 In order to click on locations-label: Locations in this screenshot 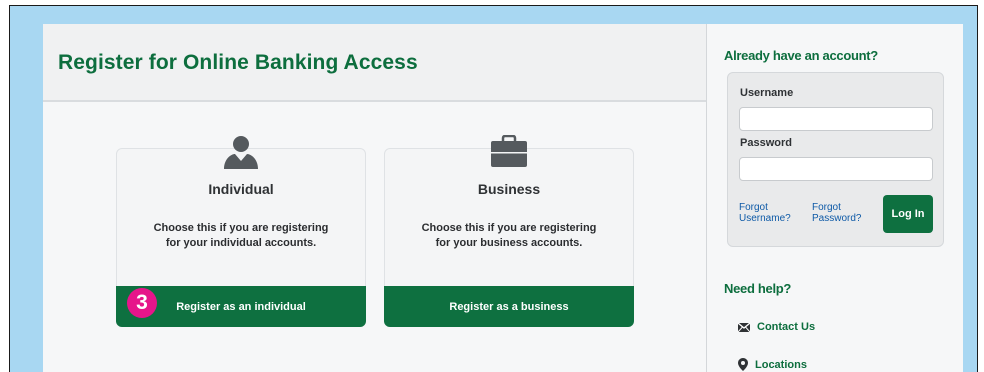, I will do `click(781, 364)`.